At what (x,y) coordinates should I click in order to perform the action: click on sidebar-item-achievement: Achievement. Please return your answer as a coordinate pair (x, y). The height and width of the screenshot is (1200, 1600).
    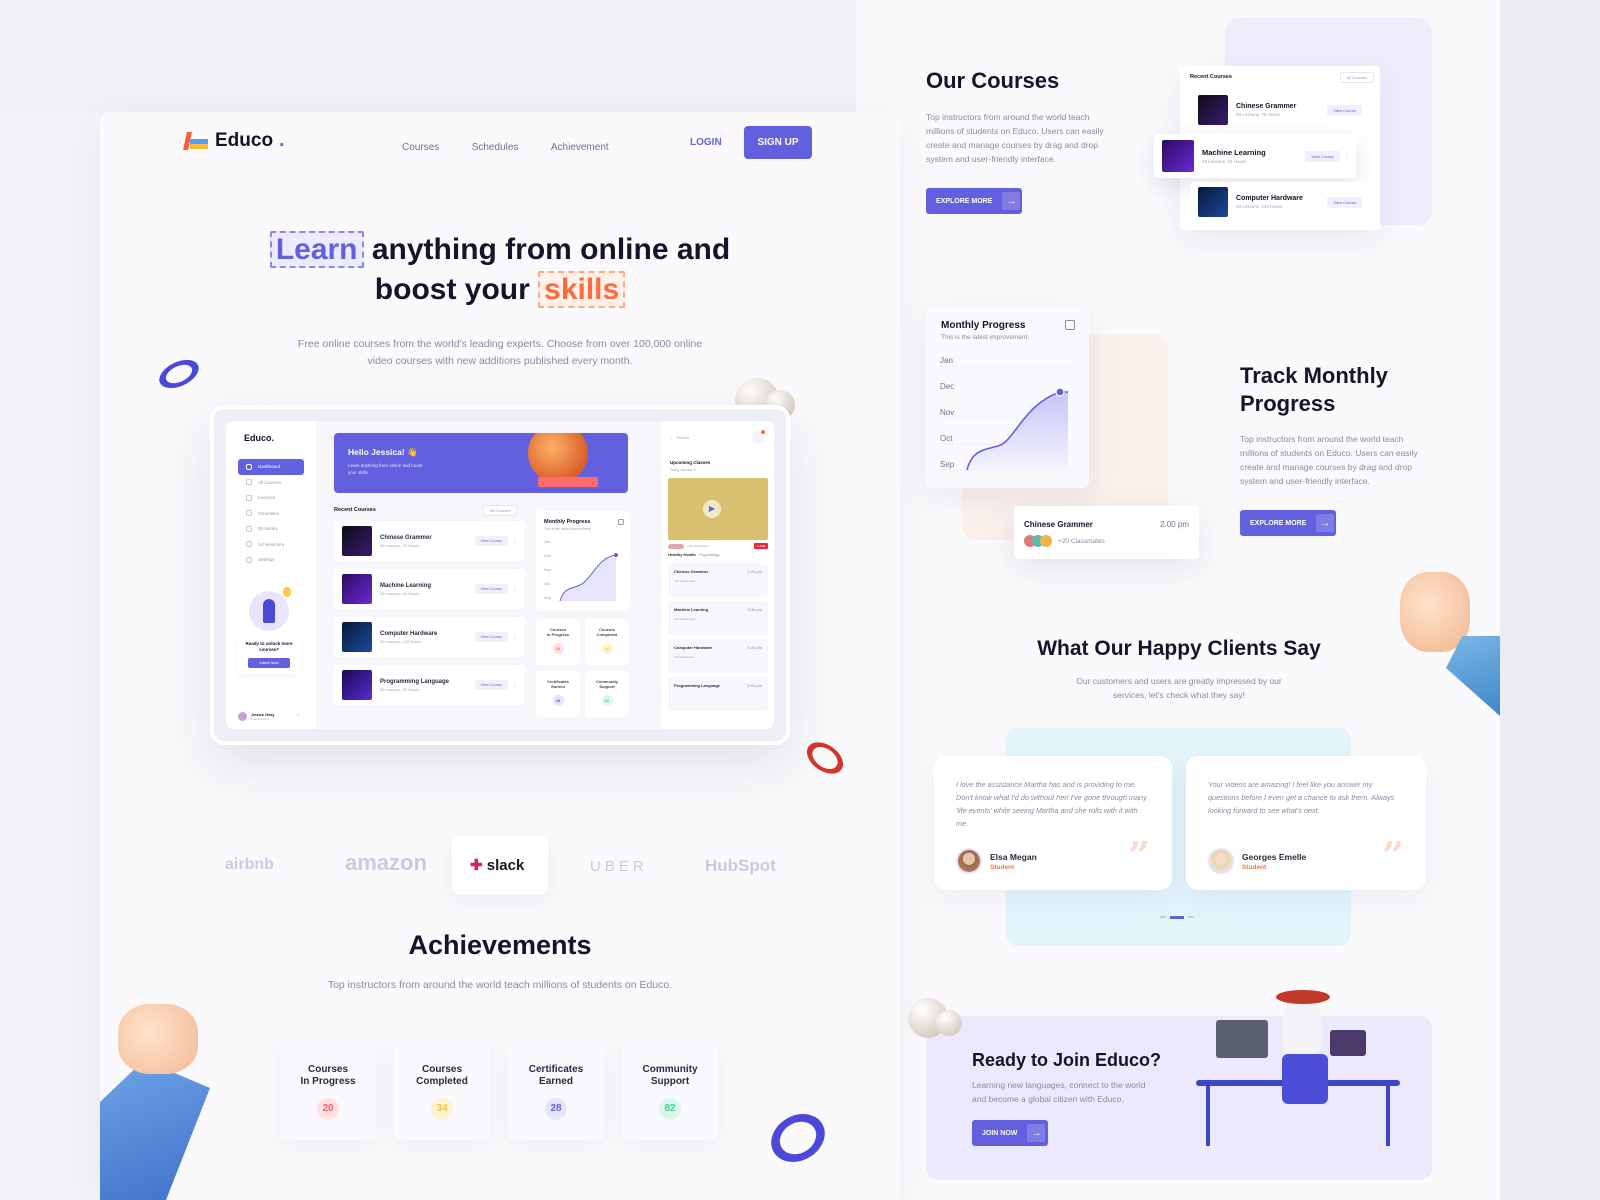
    Looking at the image, I should click on (271, 545).